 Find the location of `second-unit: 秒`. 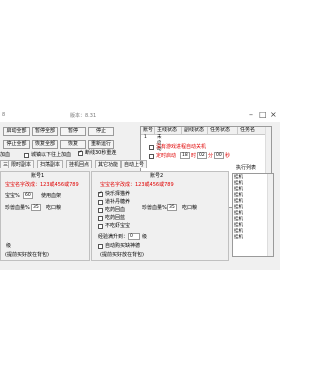

second-unit: 秒 is located at coordinates (228, 156).